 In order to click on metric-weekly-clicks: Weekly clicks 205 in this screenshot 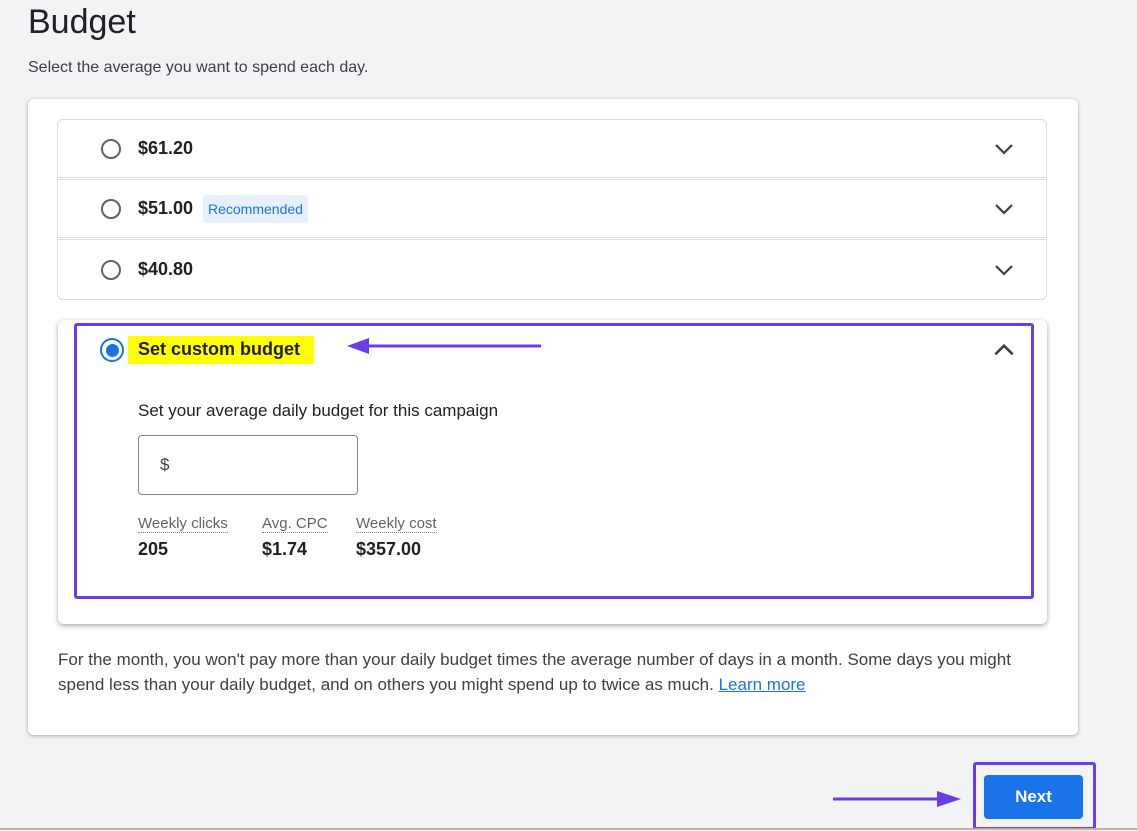, I will do `click(183, 537)`.